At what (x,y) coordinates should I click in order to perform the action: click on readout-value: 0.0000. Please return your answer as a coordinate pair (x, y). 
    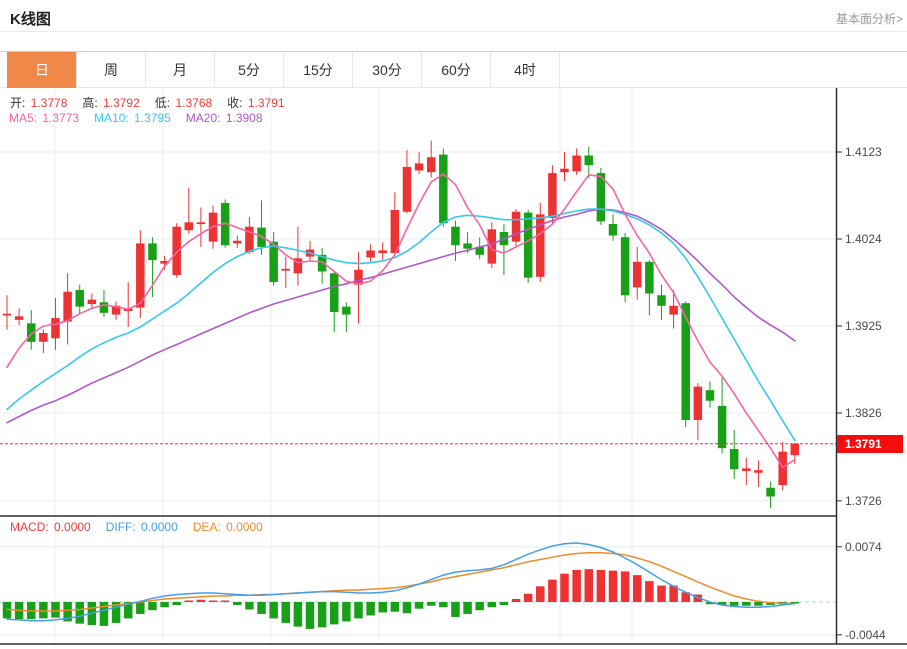
    Looking at the image, I should click on (242, 527).